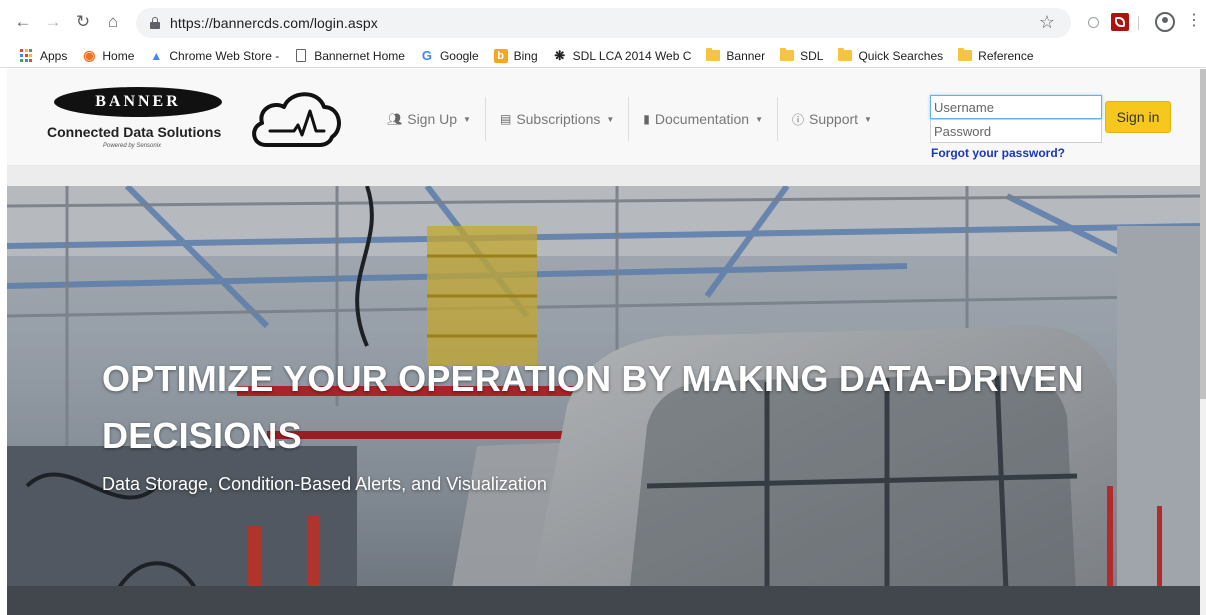  I want to click on forgot-password-link: Forgot your password?, so click(1016, 153).